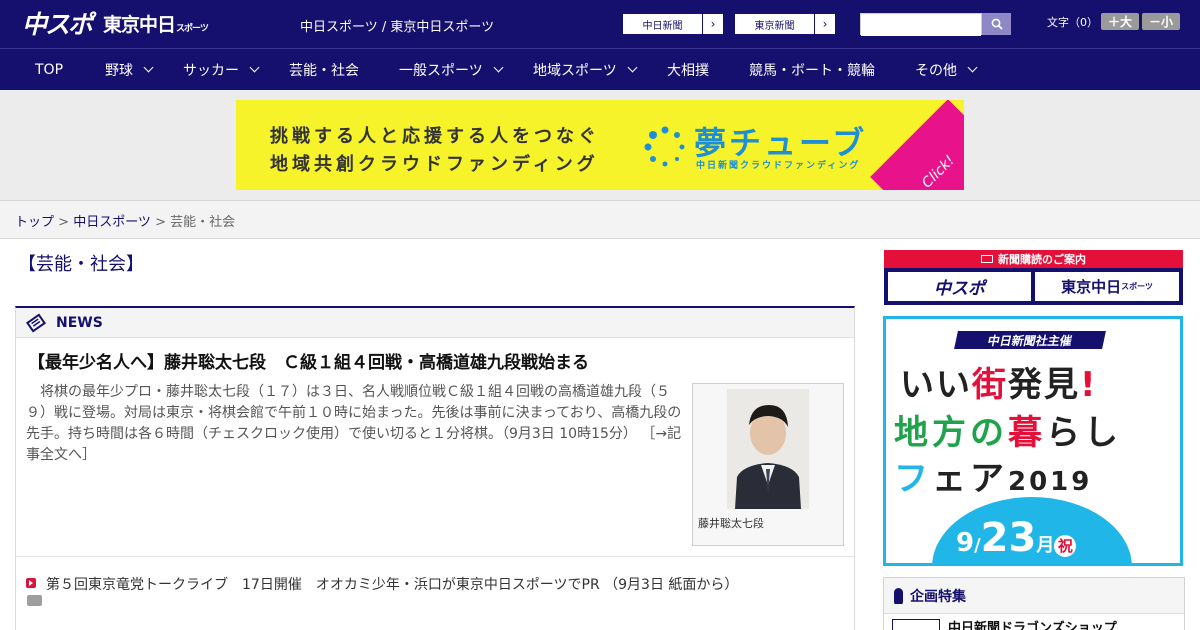 The height and width of the screenshot is (630, 1200). I want to click on font-size-label: 文字（0）, so click(1072, 22).